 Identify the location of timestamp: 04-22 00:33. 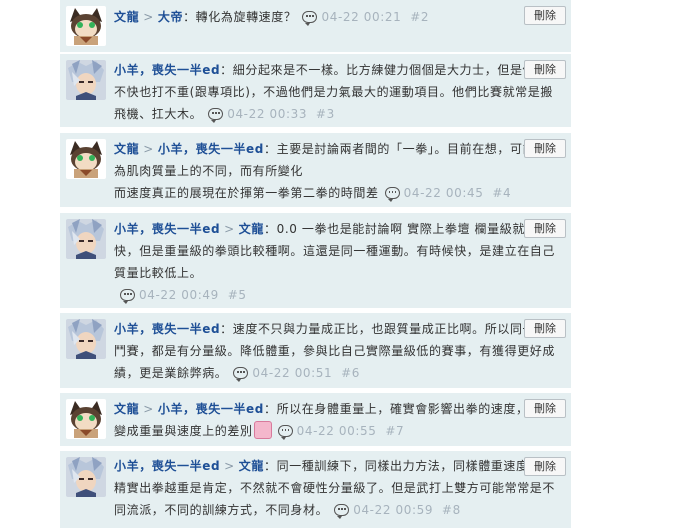
(267, 114).